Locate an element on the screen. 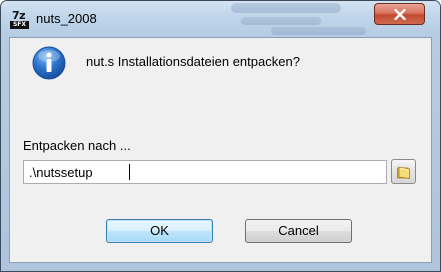 The image size is (441, 272). titlebar: 7z SFX nuts_2008 is located at coordinates (220, 19).